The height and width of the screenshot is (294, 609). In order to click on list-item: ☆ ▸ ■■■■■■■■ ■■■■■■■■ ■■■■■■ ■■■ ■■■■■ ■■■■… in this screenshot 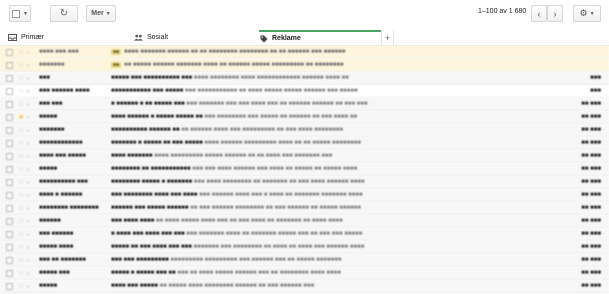, I will do `click(304, 208)`.